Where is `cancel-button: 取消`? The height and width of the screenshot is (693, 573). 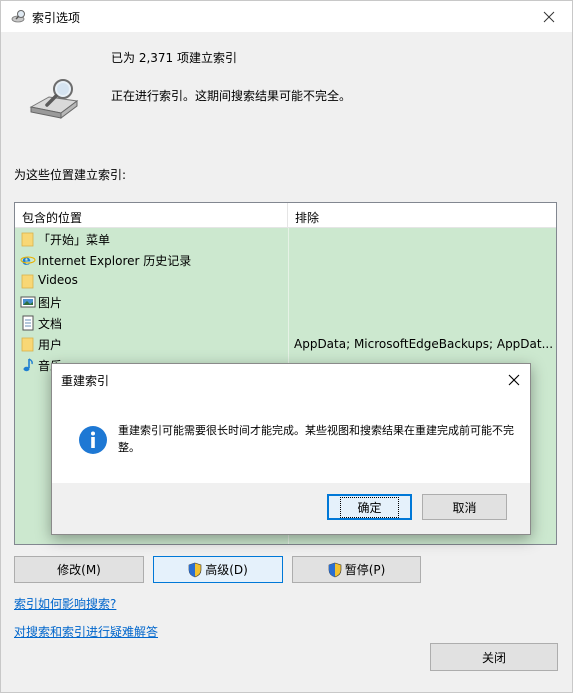
cancel-button: 取消 is located at coordinates (464, 507).